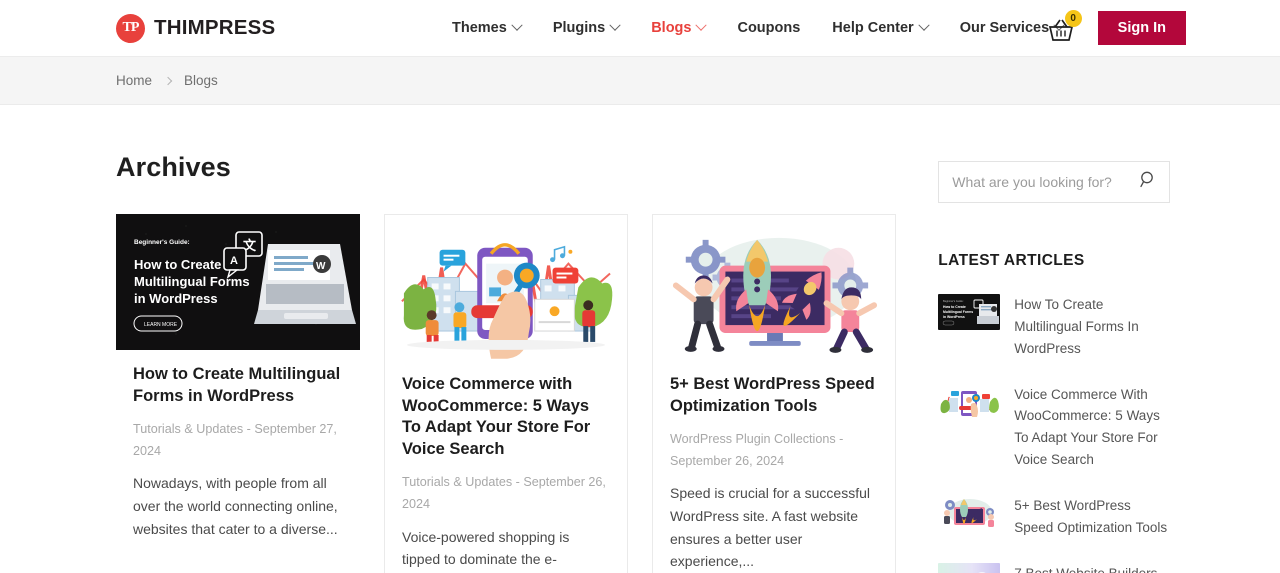 This screenshot has width=1280, height=573. I want to click on site-logo: TP THIMPRESS, so click(196, 28).